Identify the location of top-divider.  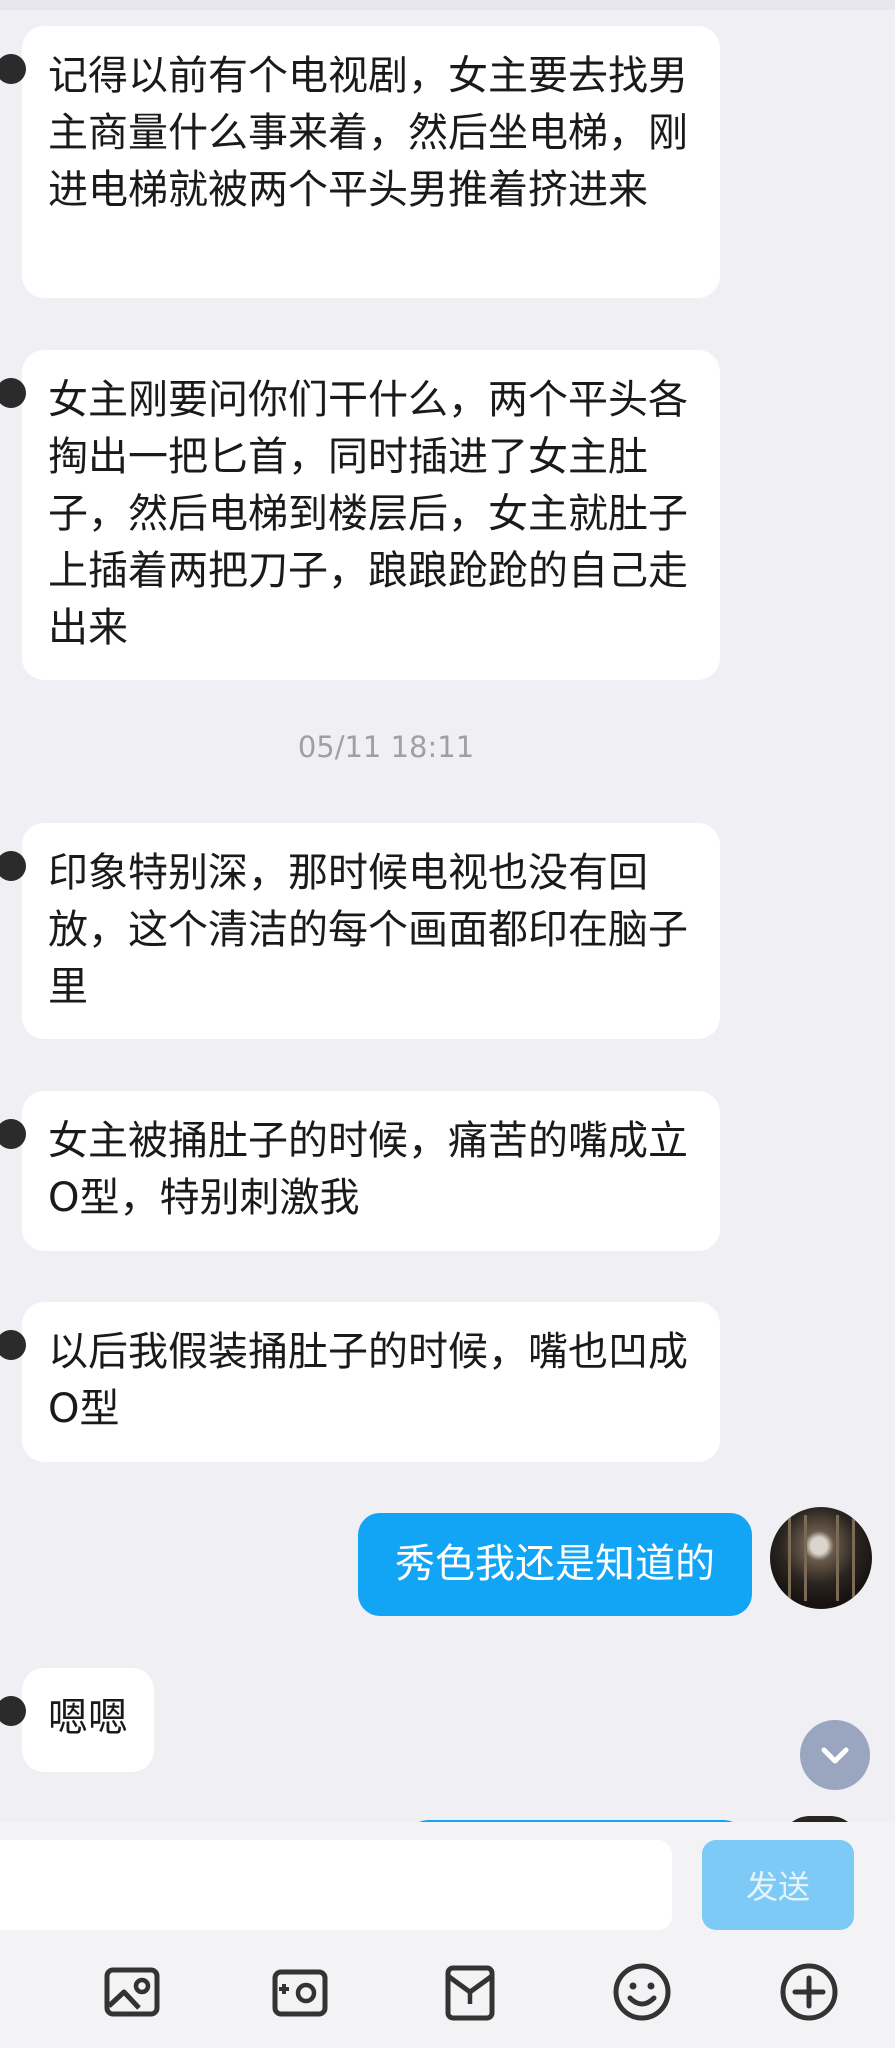
(447, 5).